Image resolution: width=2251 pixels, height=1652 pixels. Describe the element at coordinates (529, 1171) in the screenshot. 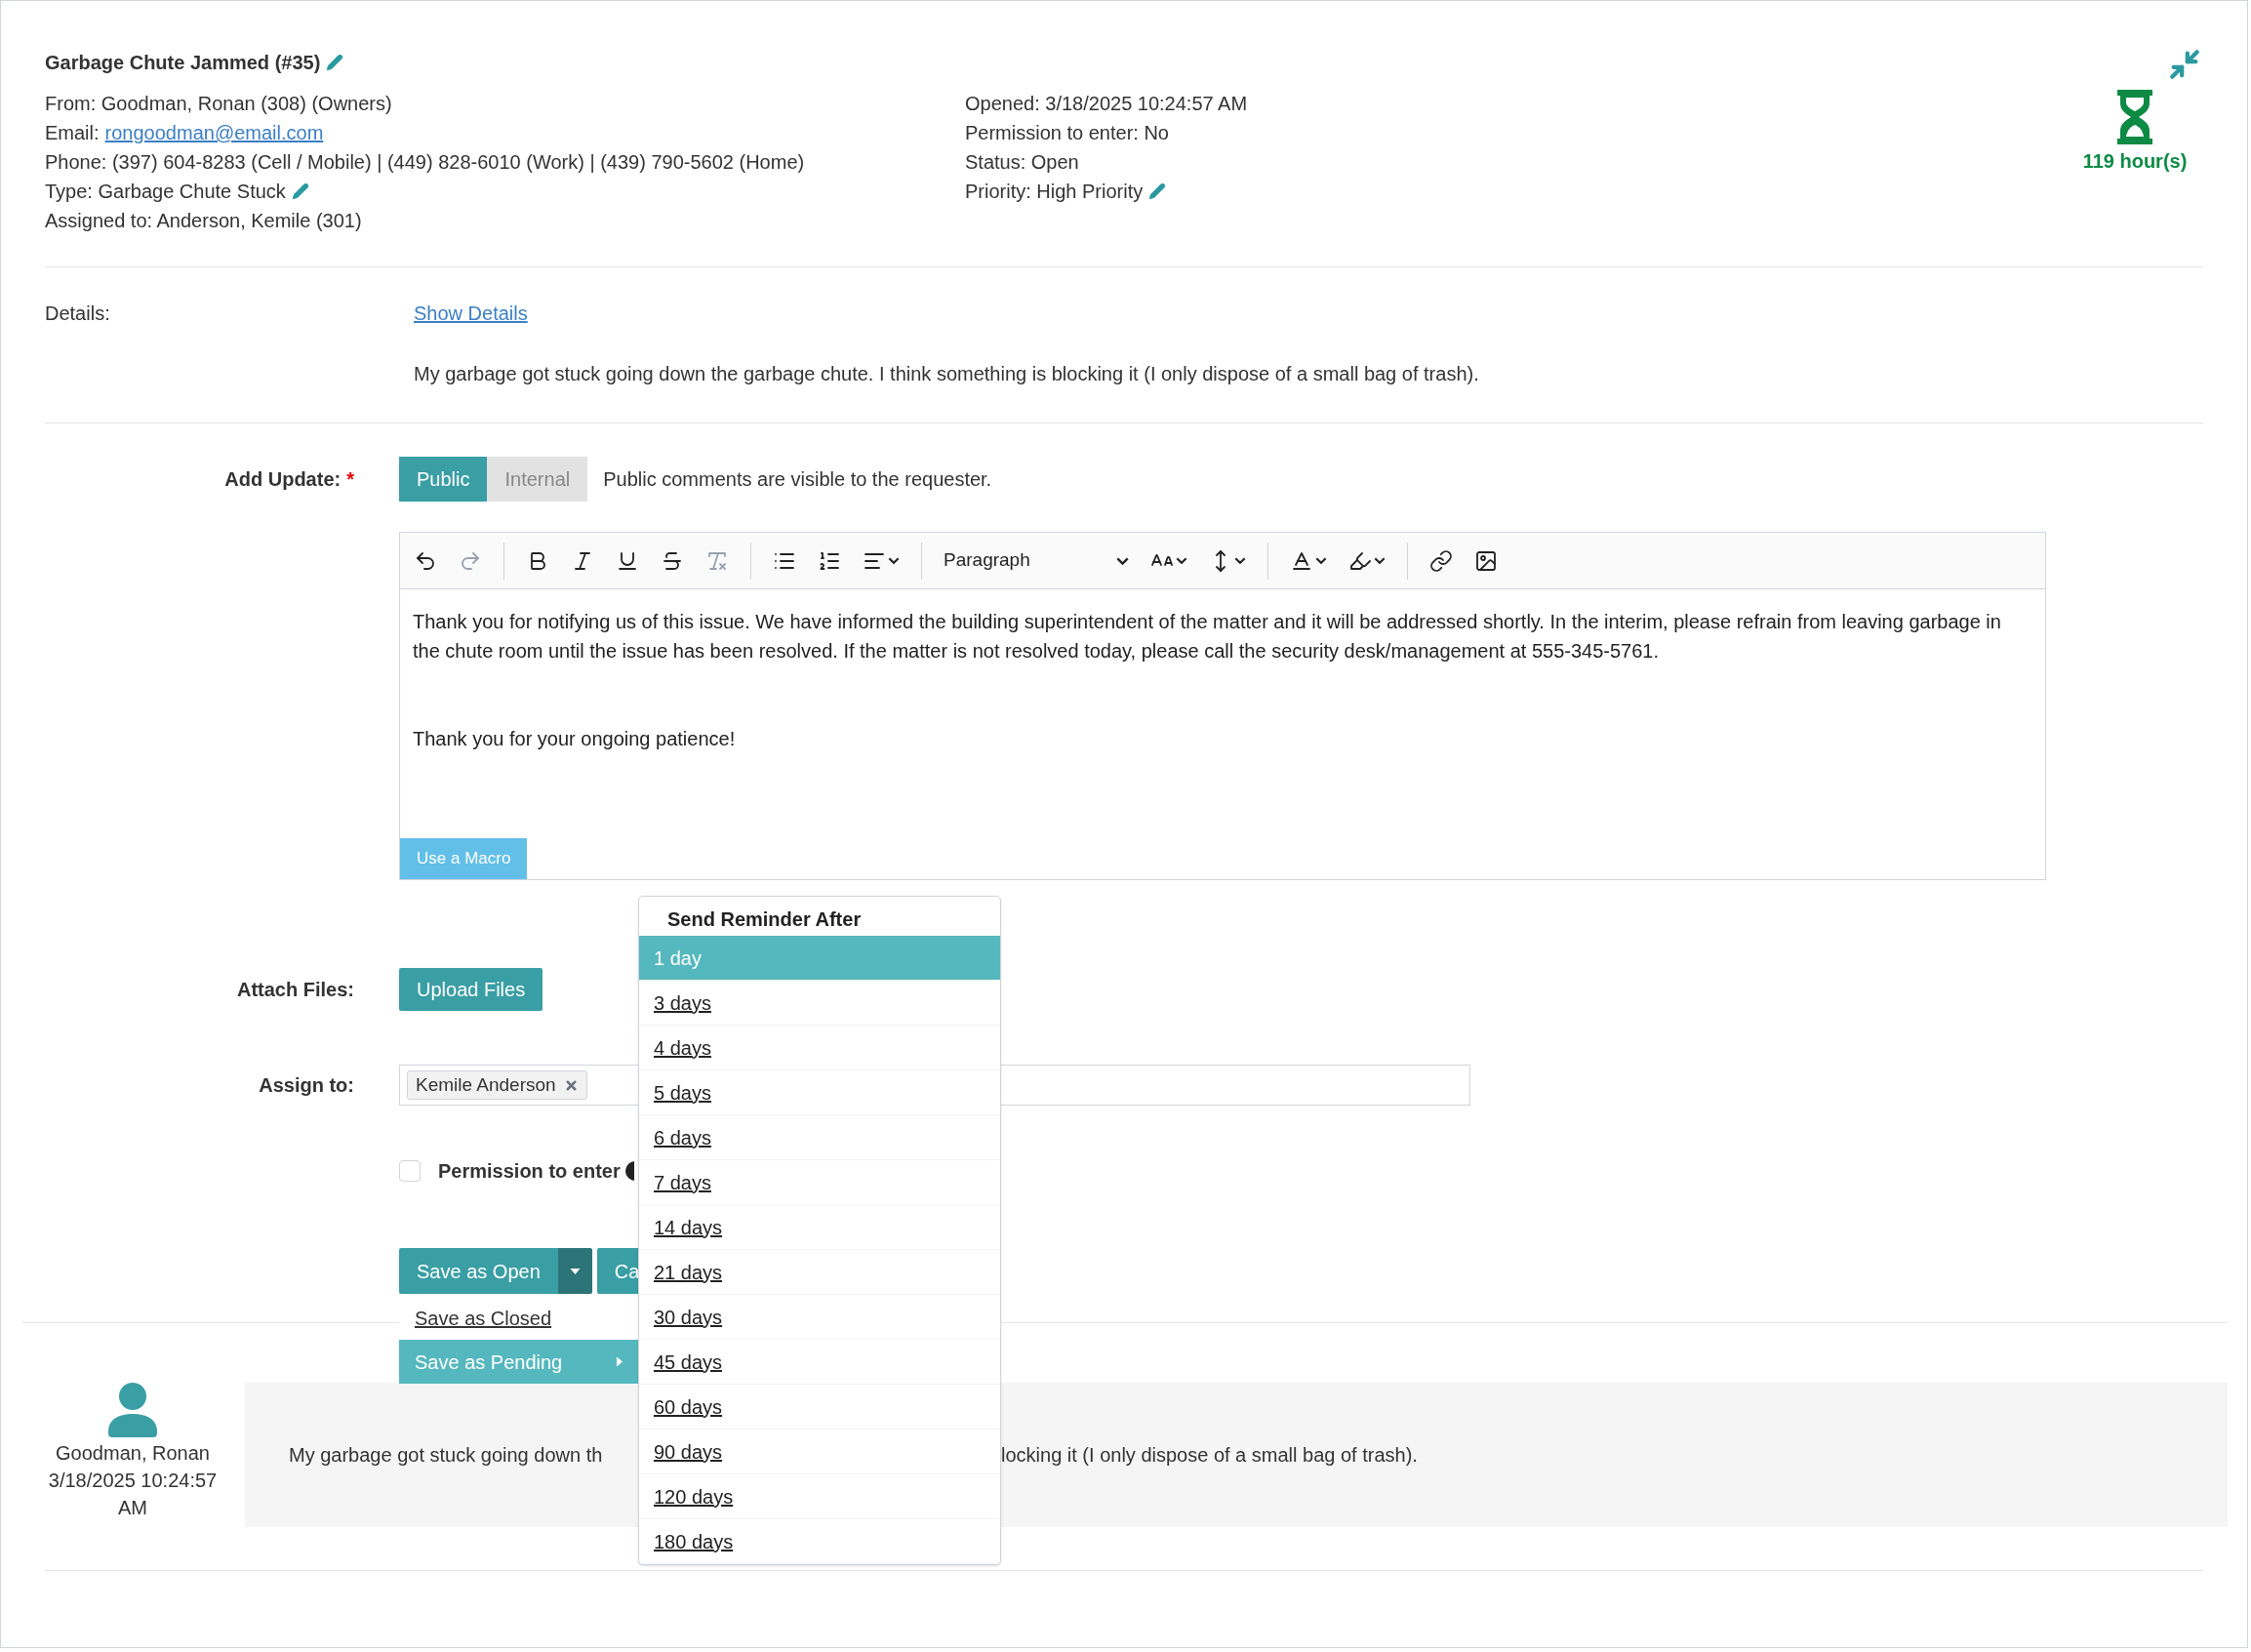

I see `permission-label: Permission to enter` at that location.